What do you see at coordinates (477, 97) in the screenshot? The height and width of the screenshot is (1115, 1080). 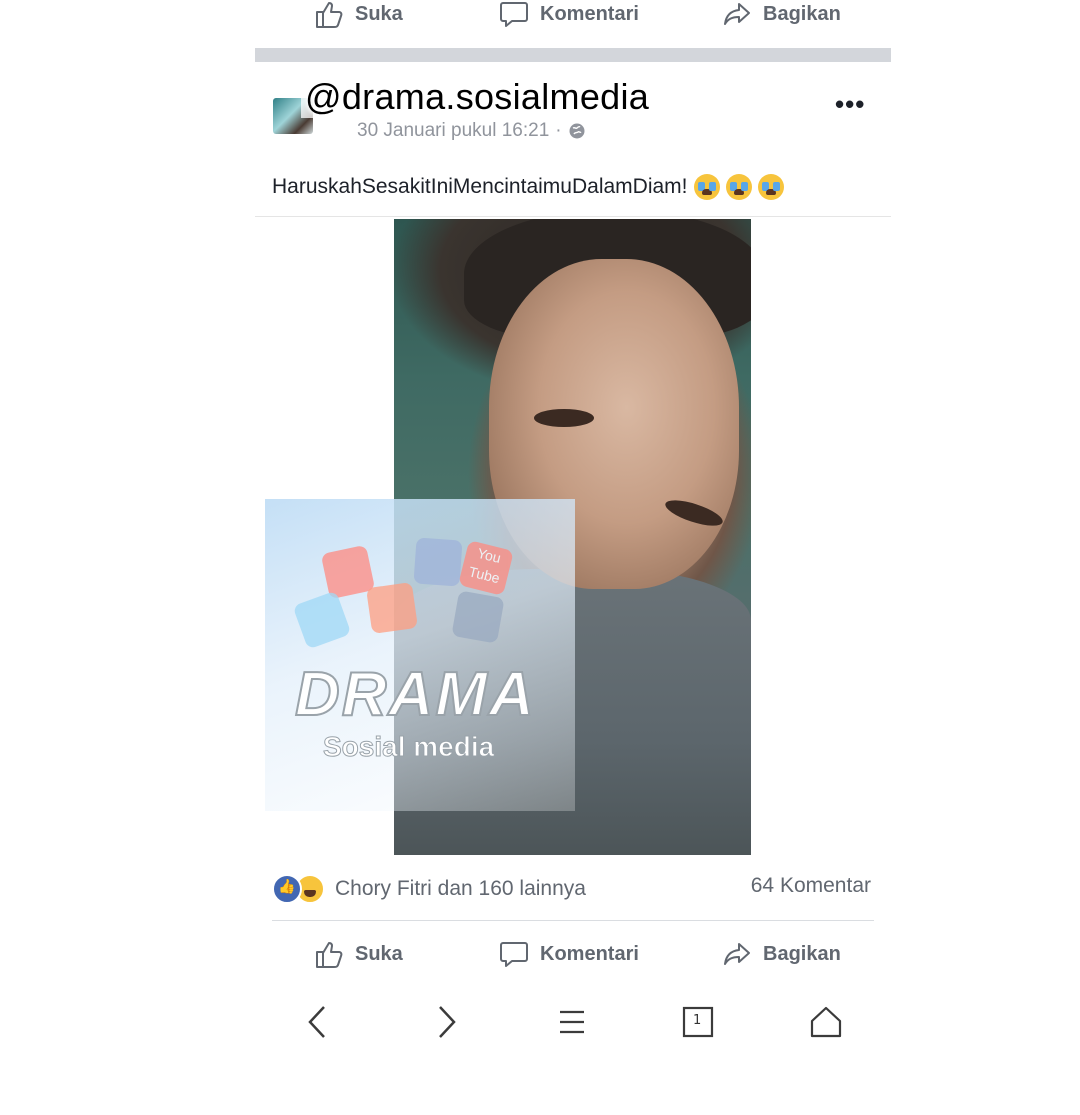 I see `overlay-handle-text: @drama.sosialmedia` at bounding box center [477, 97].